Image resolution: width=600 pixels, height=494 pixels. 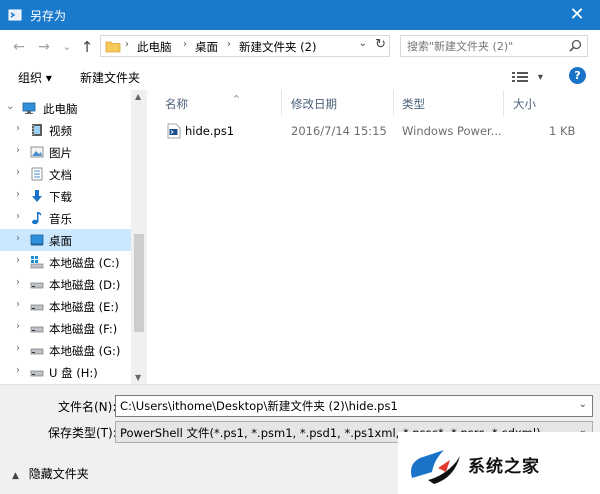 What do you see at coordinates (577, 75) in the screenshot?
I see `help-button: ?` at bounding box center [577, 75].